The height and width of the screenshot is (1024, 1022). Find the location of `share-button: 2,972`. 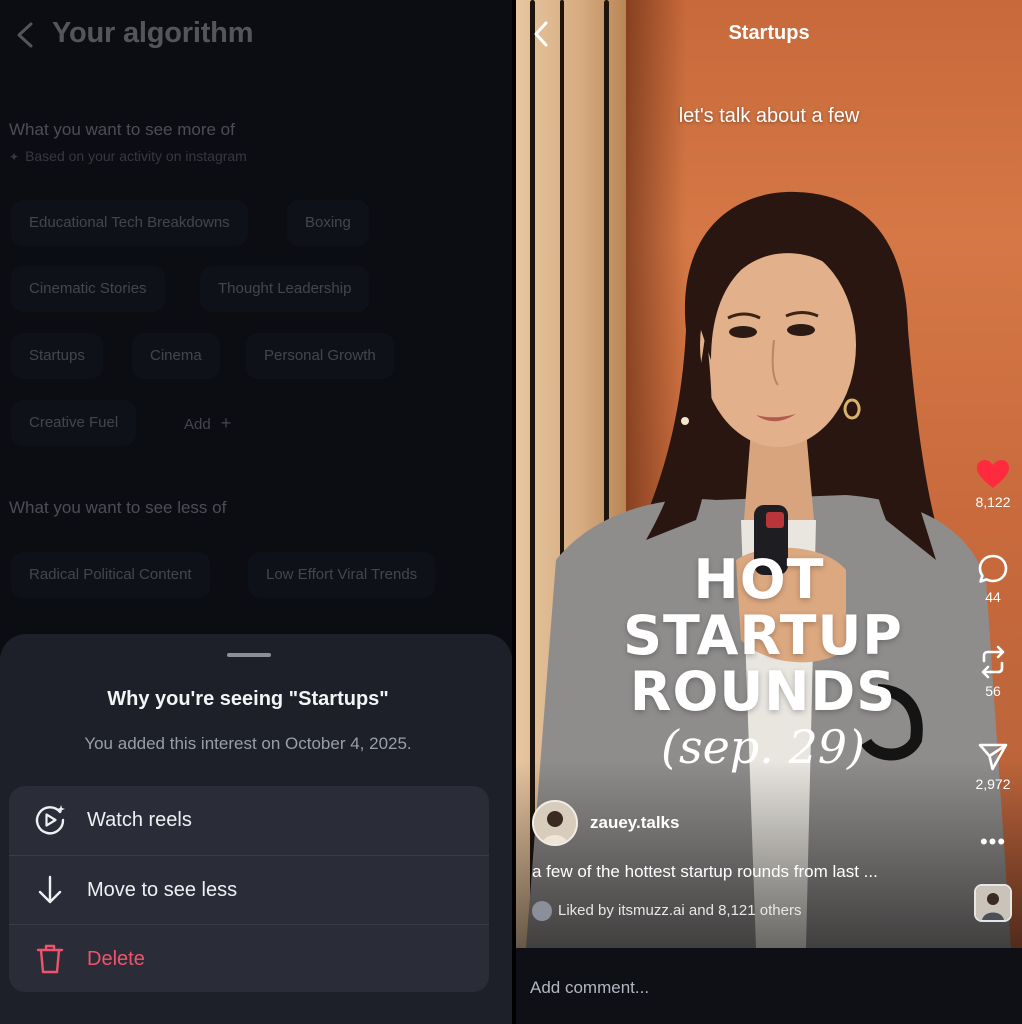

share-button: 2,972 is located at coordinates (993, 767).